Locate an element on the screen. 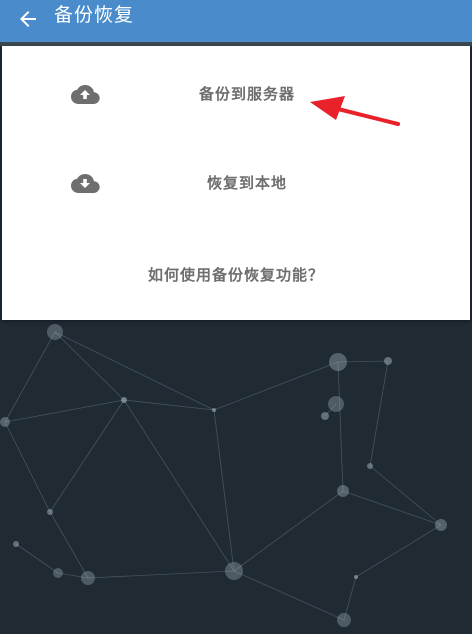 The height and width of the screenshot is (634, 472). backup-to-server-label: 备份到服务器 is located at coordinates (246, 94).